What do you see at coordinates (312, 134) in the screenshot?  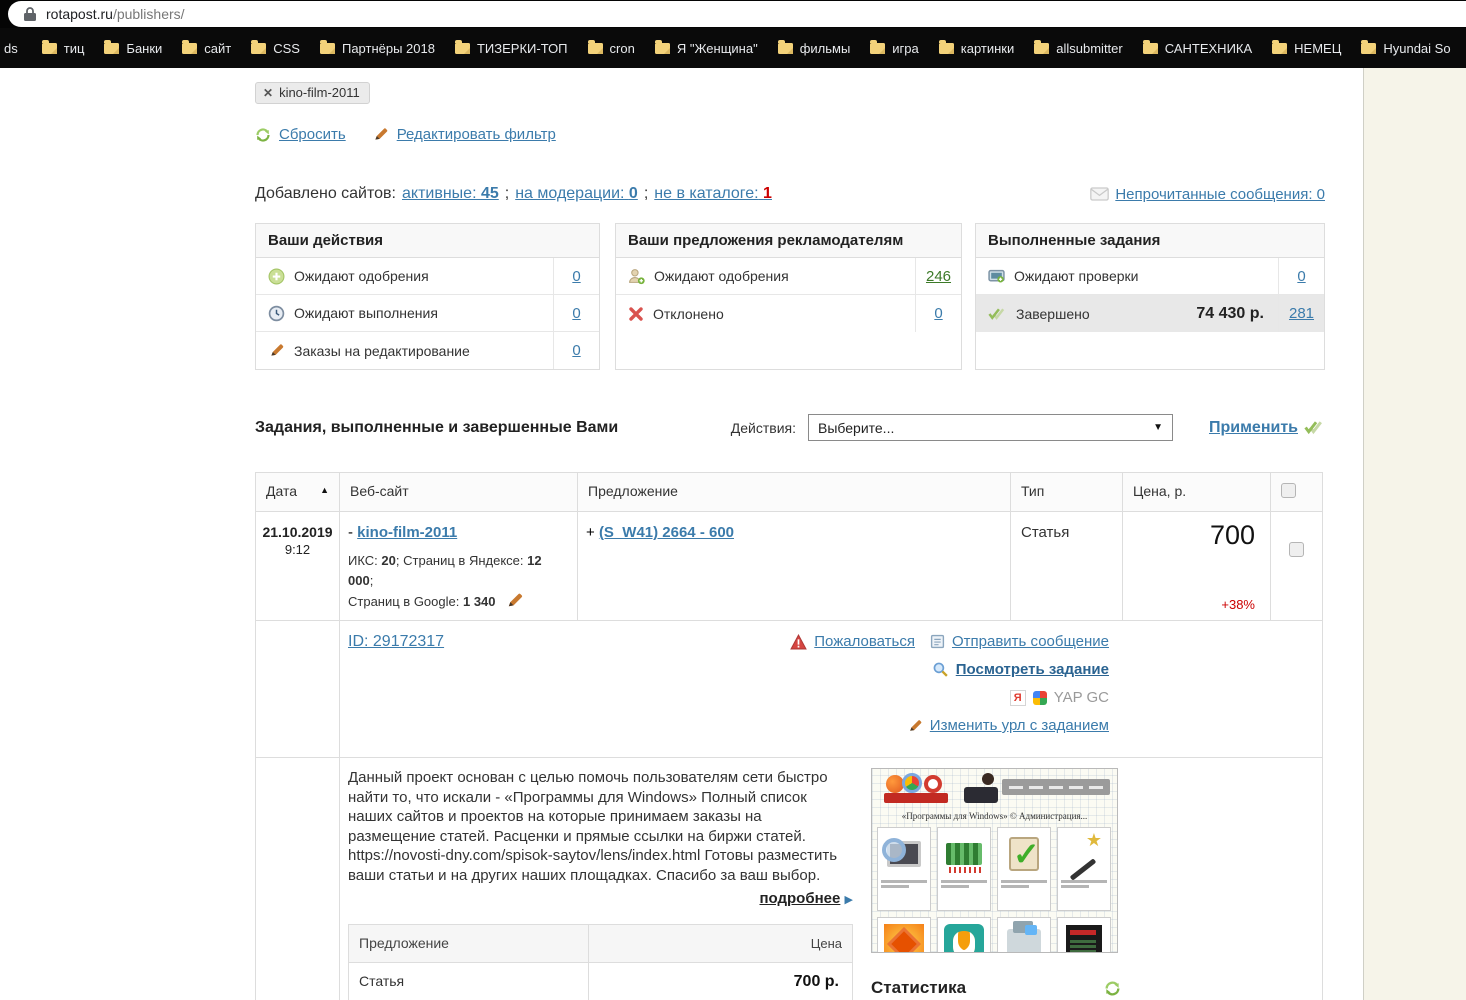 I see `reset-filter-link: Сбросить` at bounding box center [312, 134].